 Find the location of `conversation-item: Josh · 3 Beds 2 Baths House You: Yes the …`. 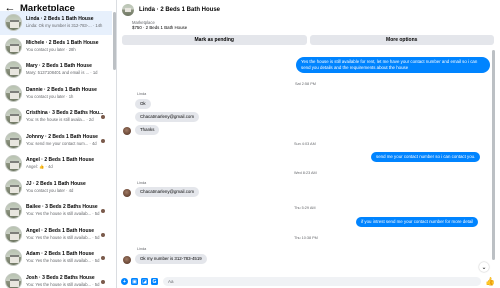

conversation-item: Josh · 3 Beds 2 Baths House You: Yes the … is located at coordinates (56, 279).